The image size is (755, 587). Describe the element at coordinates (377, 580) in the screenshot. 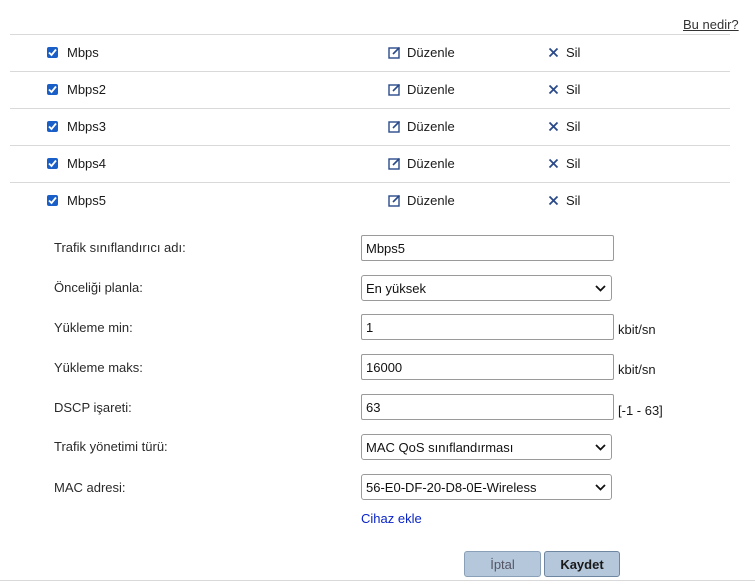

I see `divider` at that location.